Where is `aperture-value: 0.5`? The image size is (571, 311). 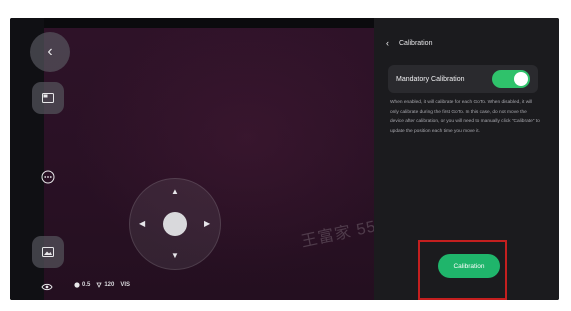
aperture-value: 0.5 is located at coordinates (86, 285).